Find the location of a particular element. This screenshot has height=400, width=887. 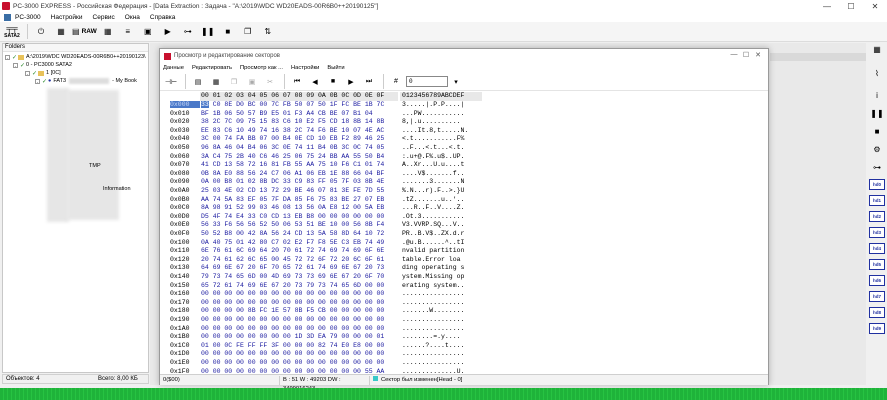

stop-button: ■ is located at coordinates (333, 81).